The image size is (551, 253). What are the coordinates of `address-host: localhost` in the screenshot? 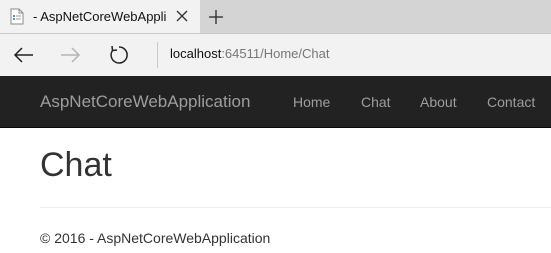 It's located at (196, 53).